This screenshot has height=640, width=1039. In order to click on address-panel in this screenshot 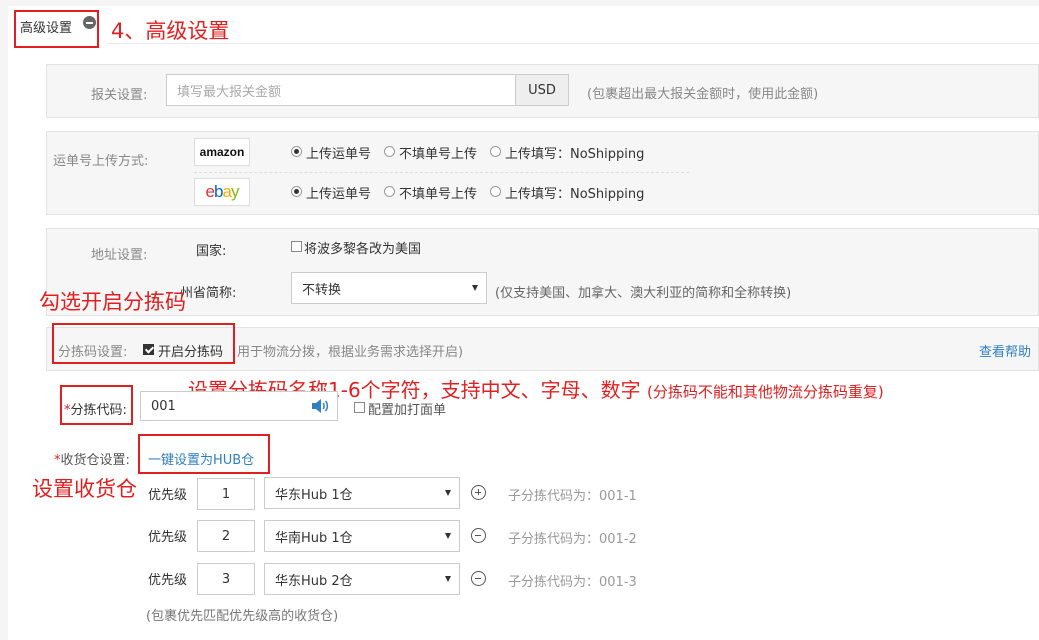, I will do `click(542, 272)`.